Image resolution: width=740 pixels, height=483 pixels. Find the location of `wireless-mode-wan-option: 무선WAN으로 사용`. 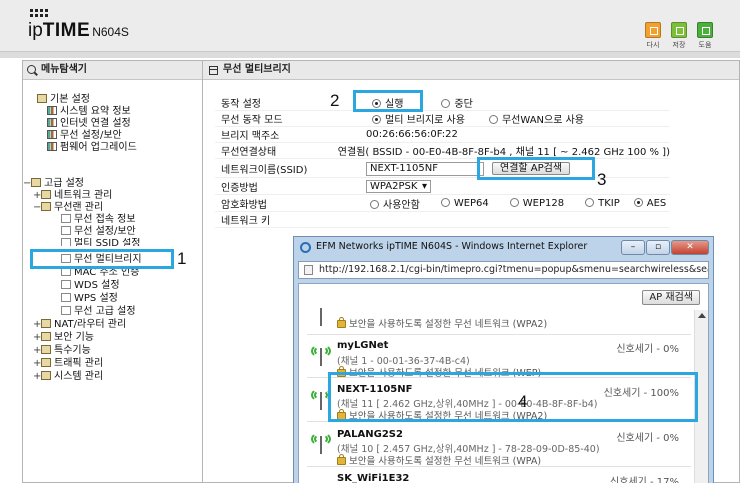

wireless-mode-wan-option: 무선WAN으로 사용 is located at coordinates (536, 118).